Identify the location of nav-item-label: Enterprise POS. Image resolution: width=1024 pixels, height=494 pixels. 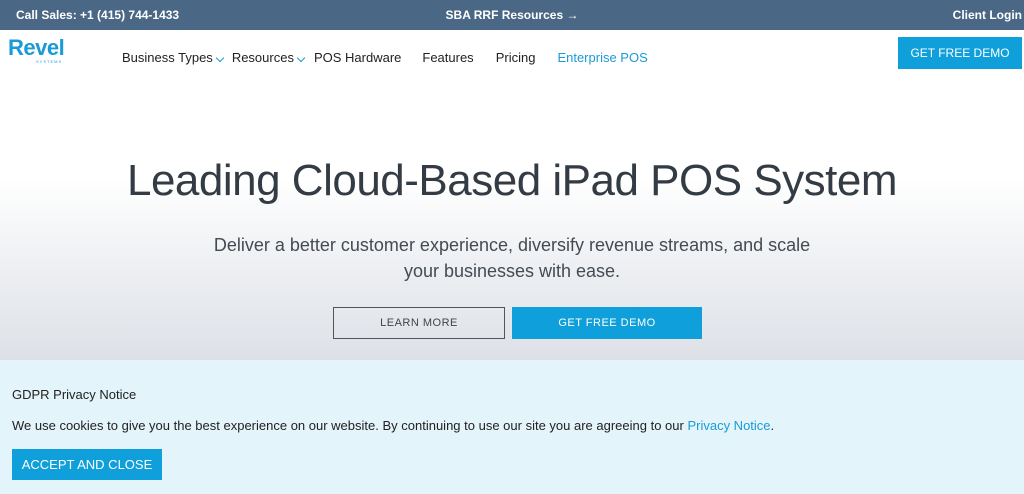
(602, 57).